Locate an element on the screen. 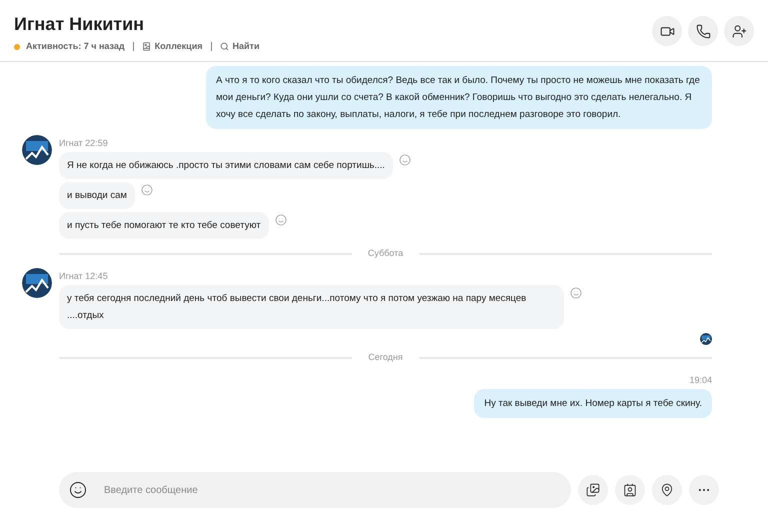 The height and width of the screenshot is (520, 768). video-call-button is located at coordinates (667, 31).